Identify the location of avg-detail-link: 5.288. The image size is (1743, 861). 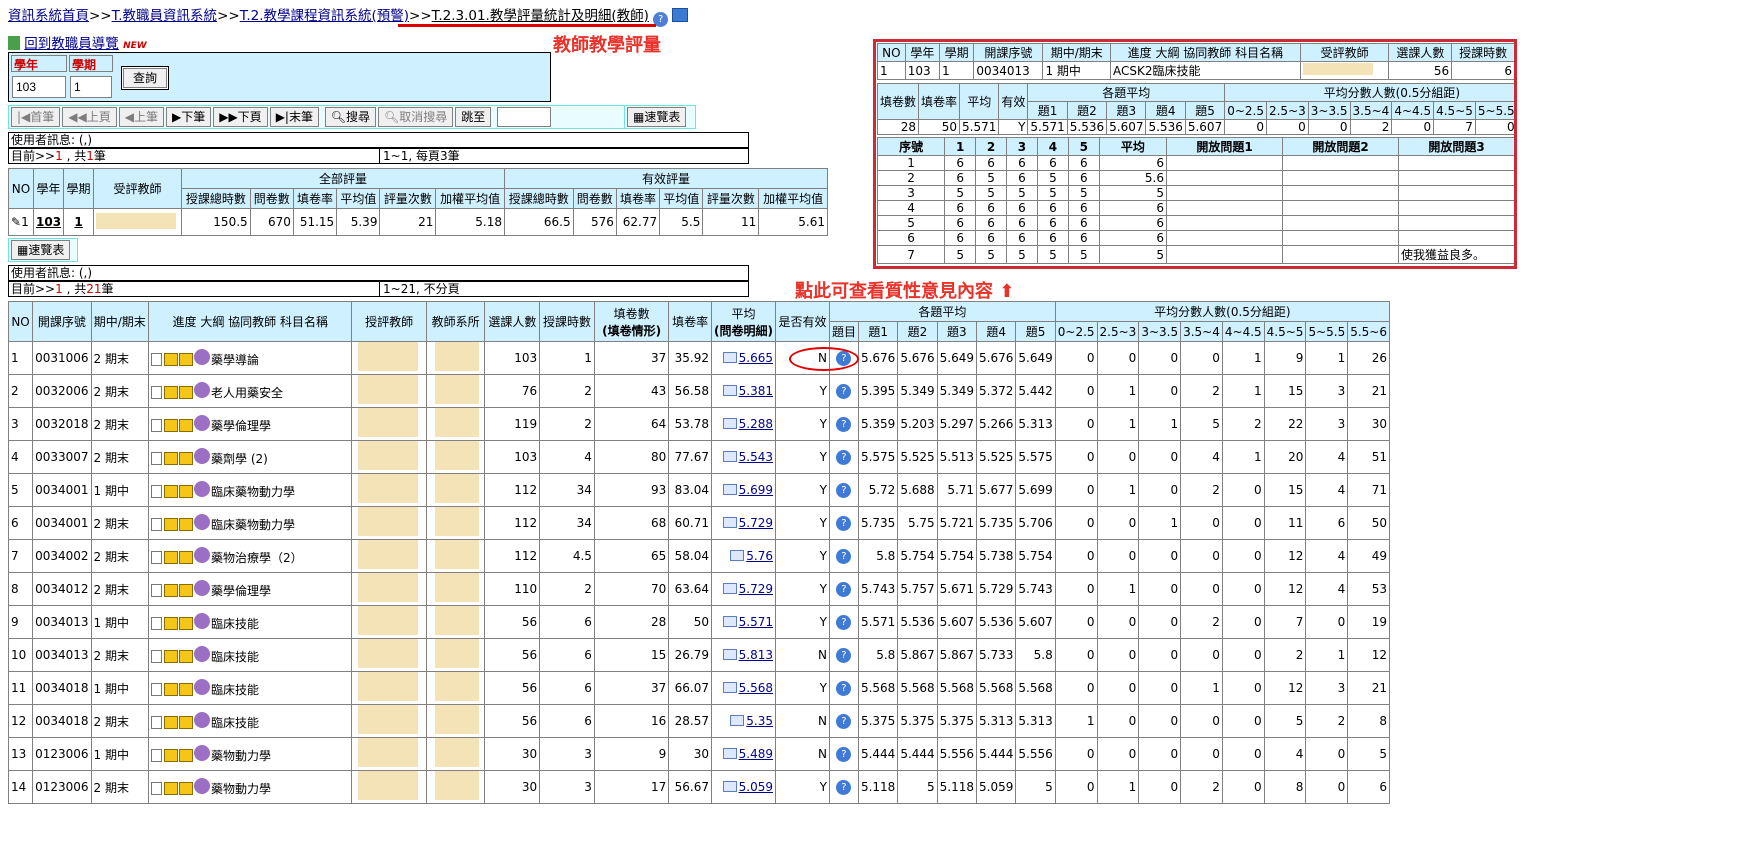
(756, 424).